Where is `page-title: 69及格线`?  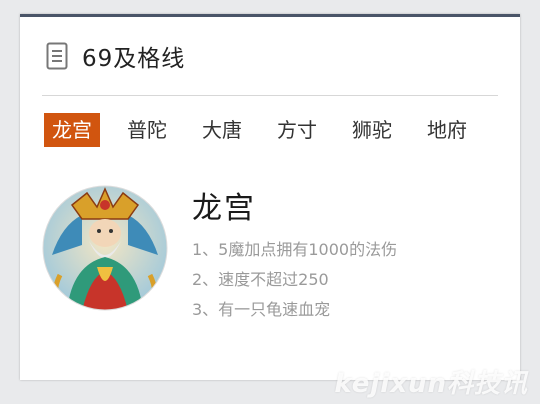 page-title: 69及格线 is located at coordinates (134, 59).